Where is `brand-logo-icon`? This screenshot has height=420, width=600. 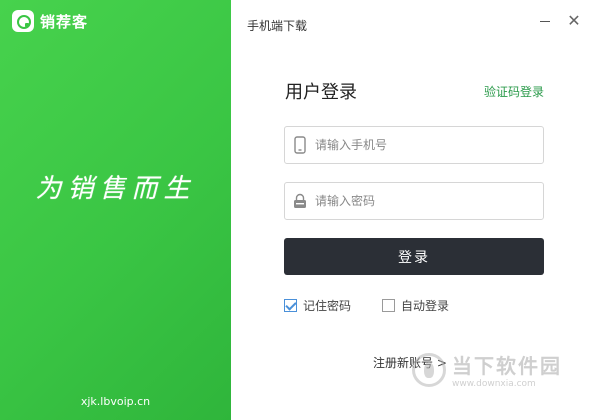 brand-logo-icon is located at coordinates (23, 21).